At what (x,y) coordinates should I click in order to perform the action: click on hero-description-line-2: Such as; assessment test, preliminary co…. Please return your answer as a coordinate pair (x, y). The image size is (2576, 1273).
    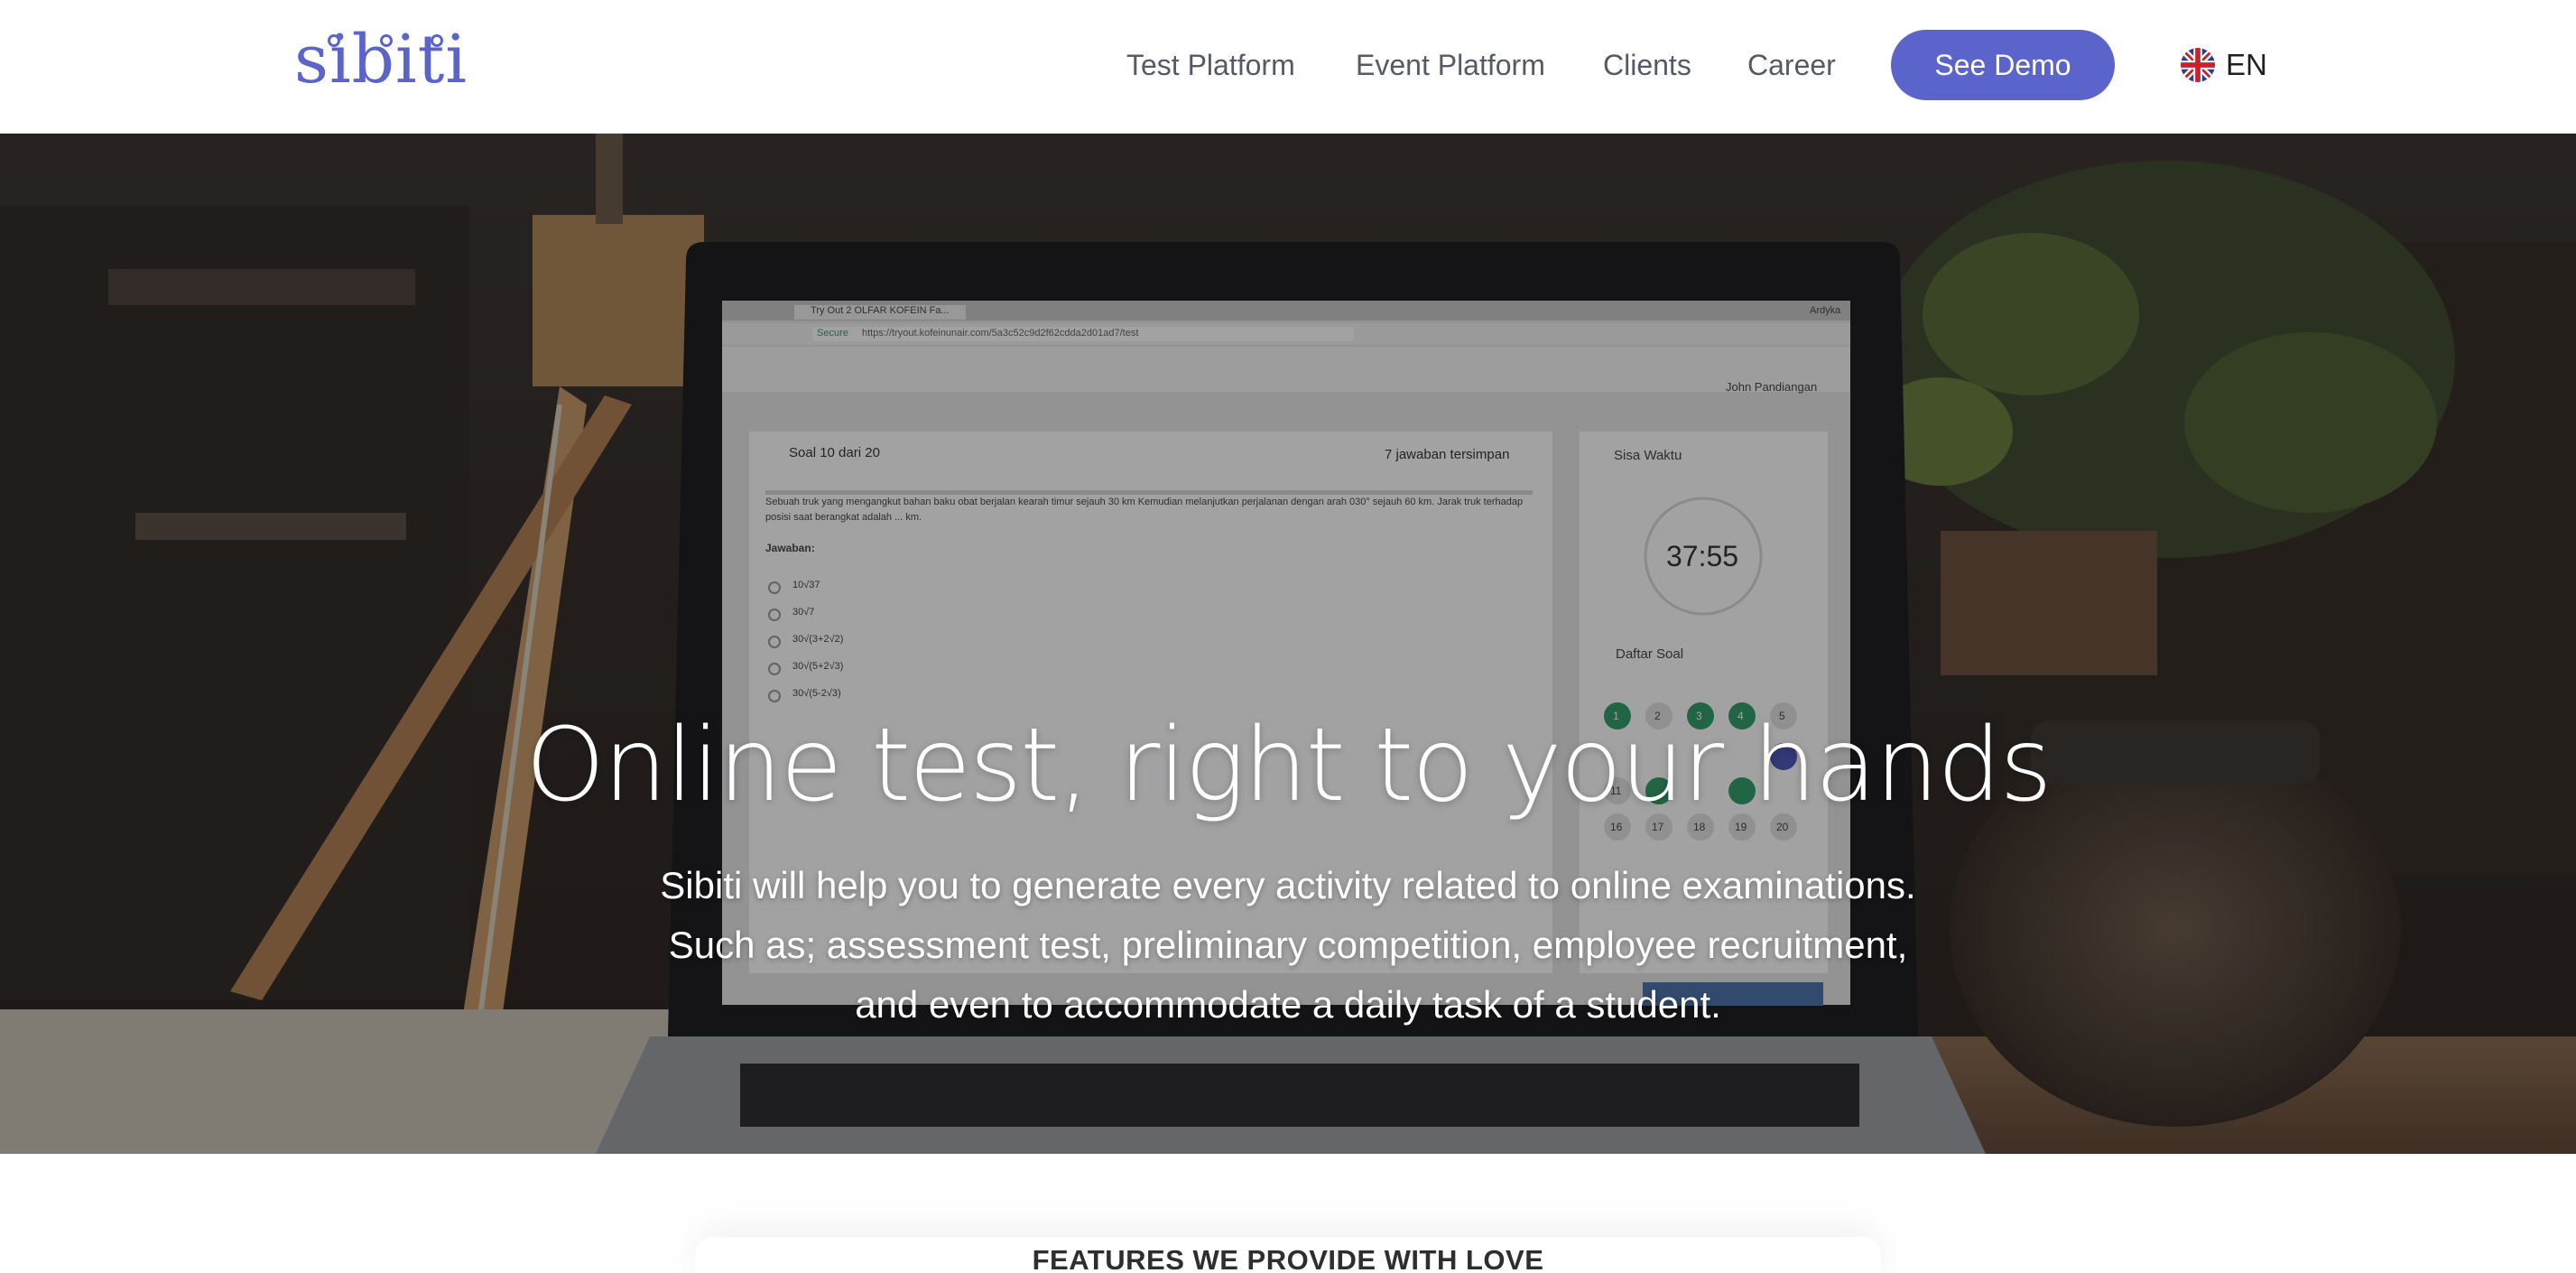
    Looking at the image, I should click on (1288, 945).